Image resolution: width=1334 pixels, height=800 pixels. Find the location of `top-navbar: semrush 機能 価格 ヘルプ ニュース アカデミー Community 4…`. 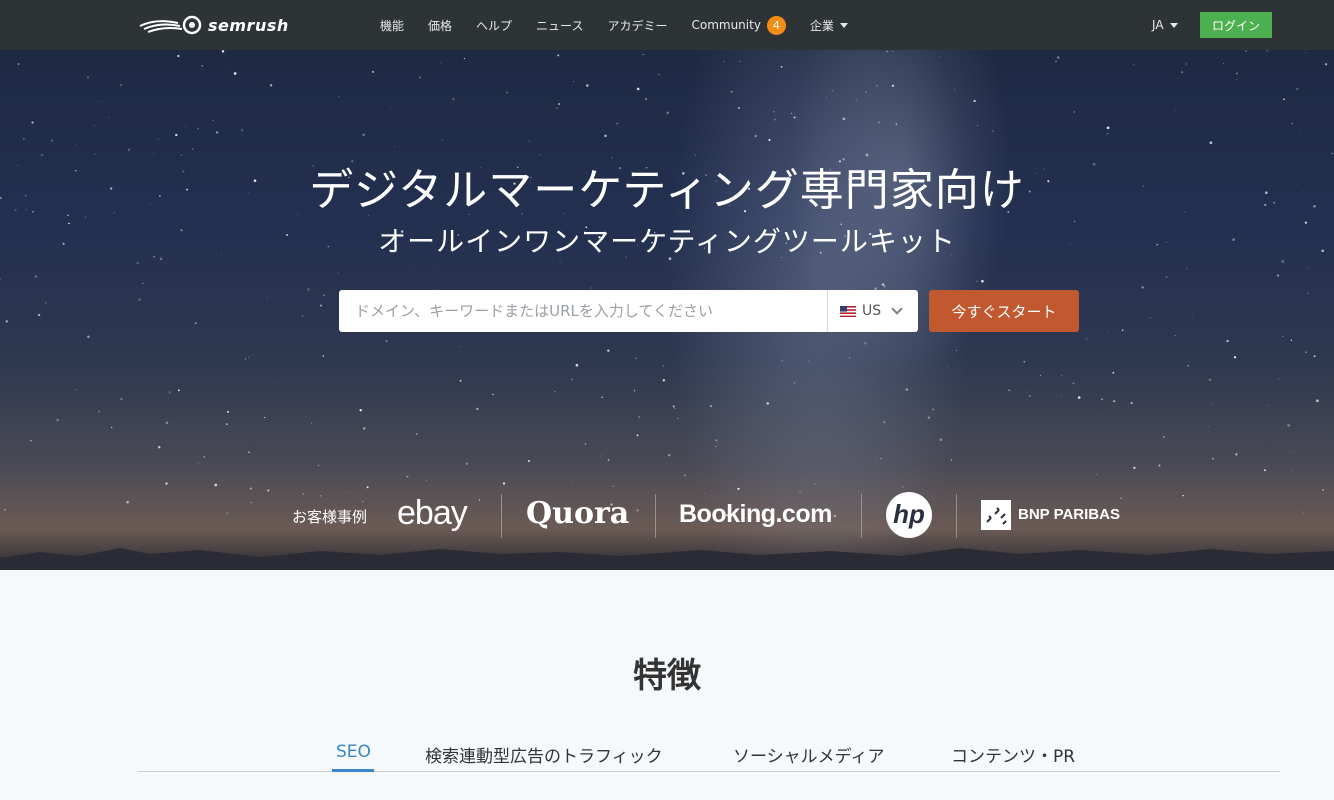

top-navbar: semrush 機能 価格 ヘルプ ニュース アカデミー Community 4… is located at coordinates (667, 25).